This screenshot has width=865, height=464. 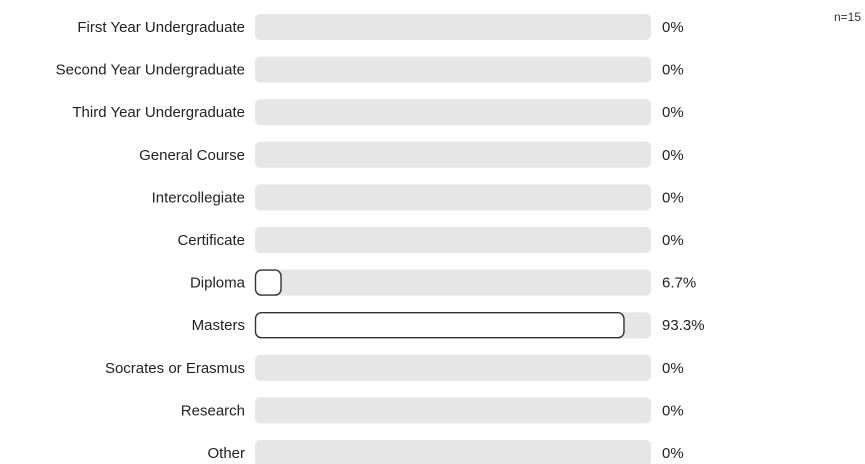 I want to click on bar-row: First Year Undergraduate 0%, so click(x=380, y=27).